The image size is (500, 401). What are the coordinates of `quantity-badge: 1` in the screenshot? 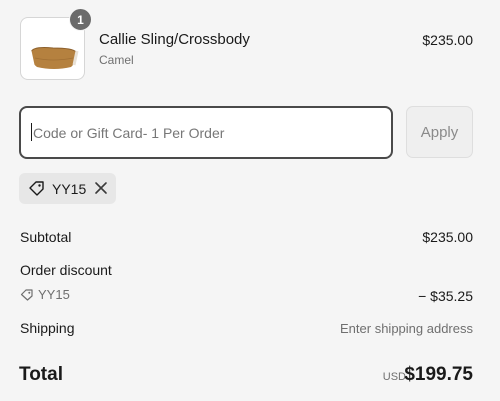 It's located at (80, 19).